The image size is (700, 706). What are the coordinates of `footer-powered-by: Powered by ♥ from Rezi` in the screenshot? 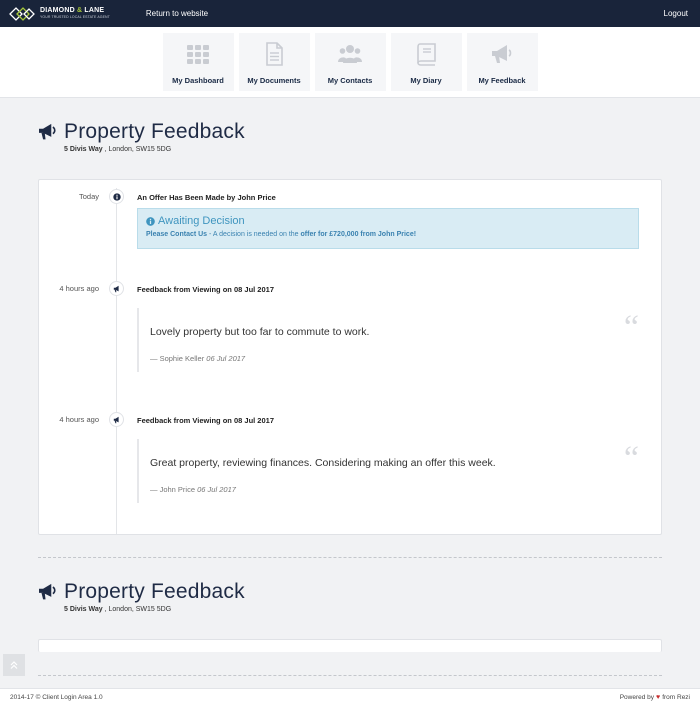 It's located at (654, 697).